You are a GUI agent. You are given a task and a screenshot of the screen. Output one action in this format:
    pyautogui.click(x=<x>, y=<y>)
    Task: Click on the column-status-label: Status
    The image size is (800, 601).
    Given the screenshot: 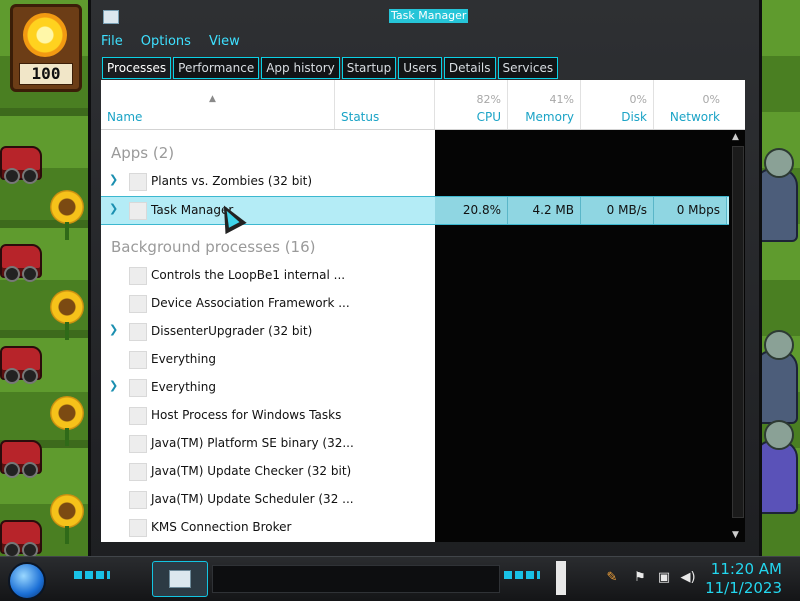 What is the action you would take?
    pyautogui.click(x=360, y=117)
    